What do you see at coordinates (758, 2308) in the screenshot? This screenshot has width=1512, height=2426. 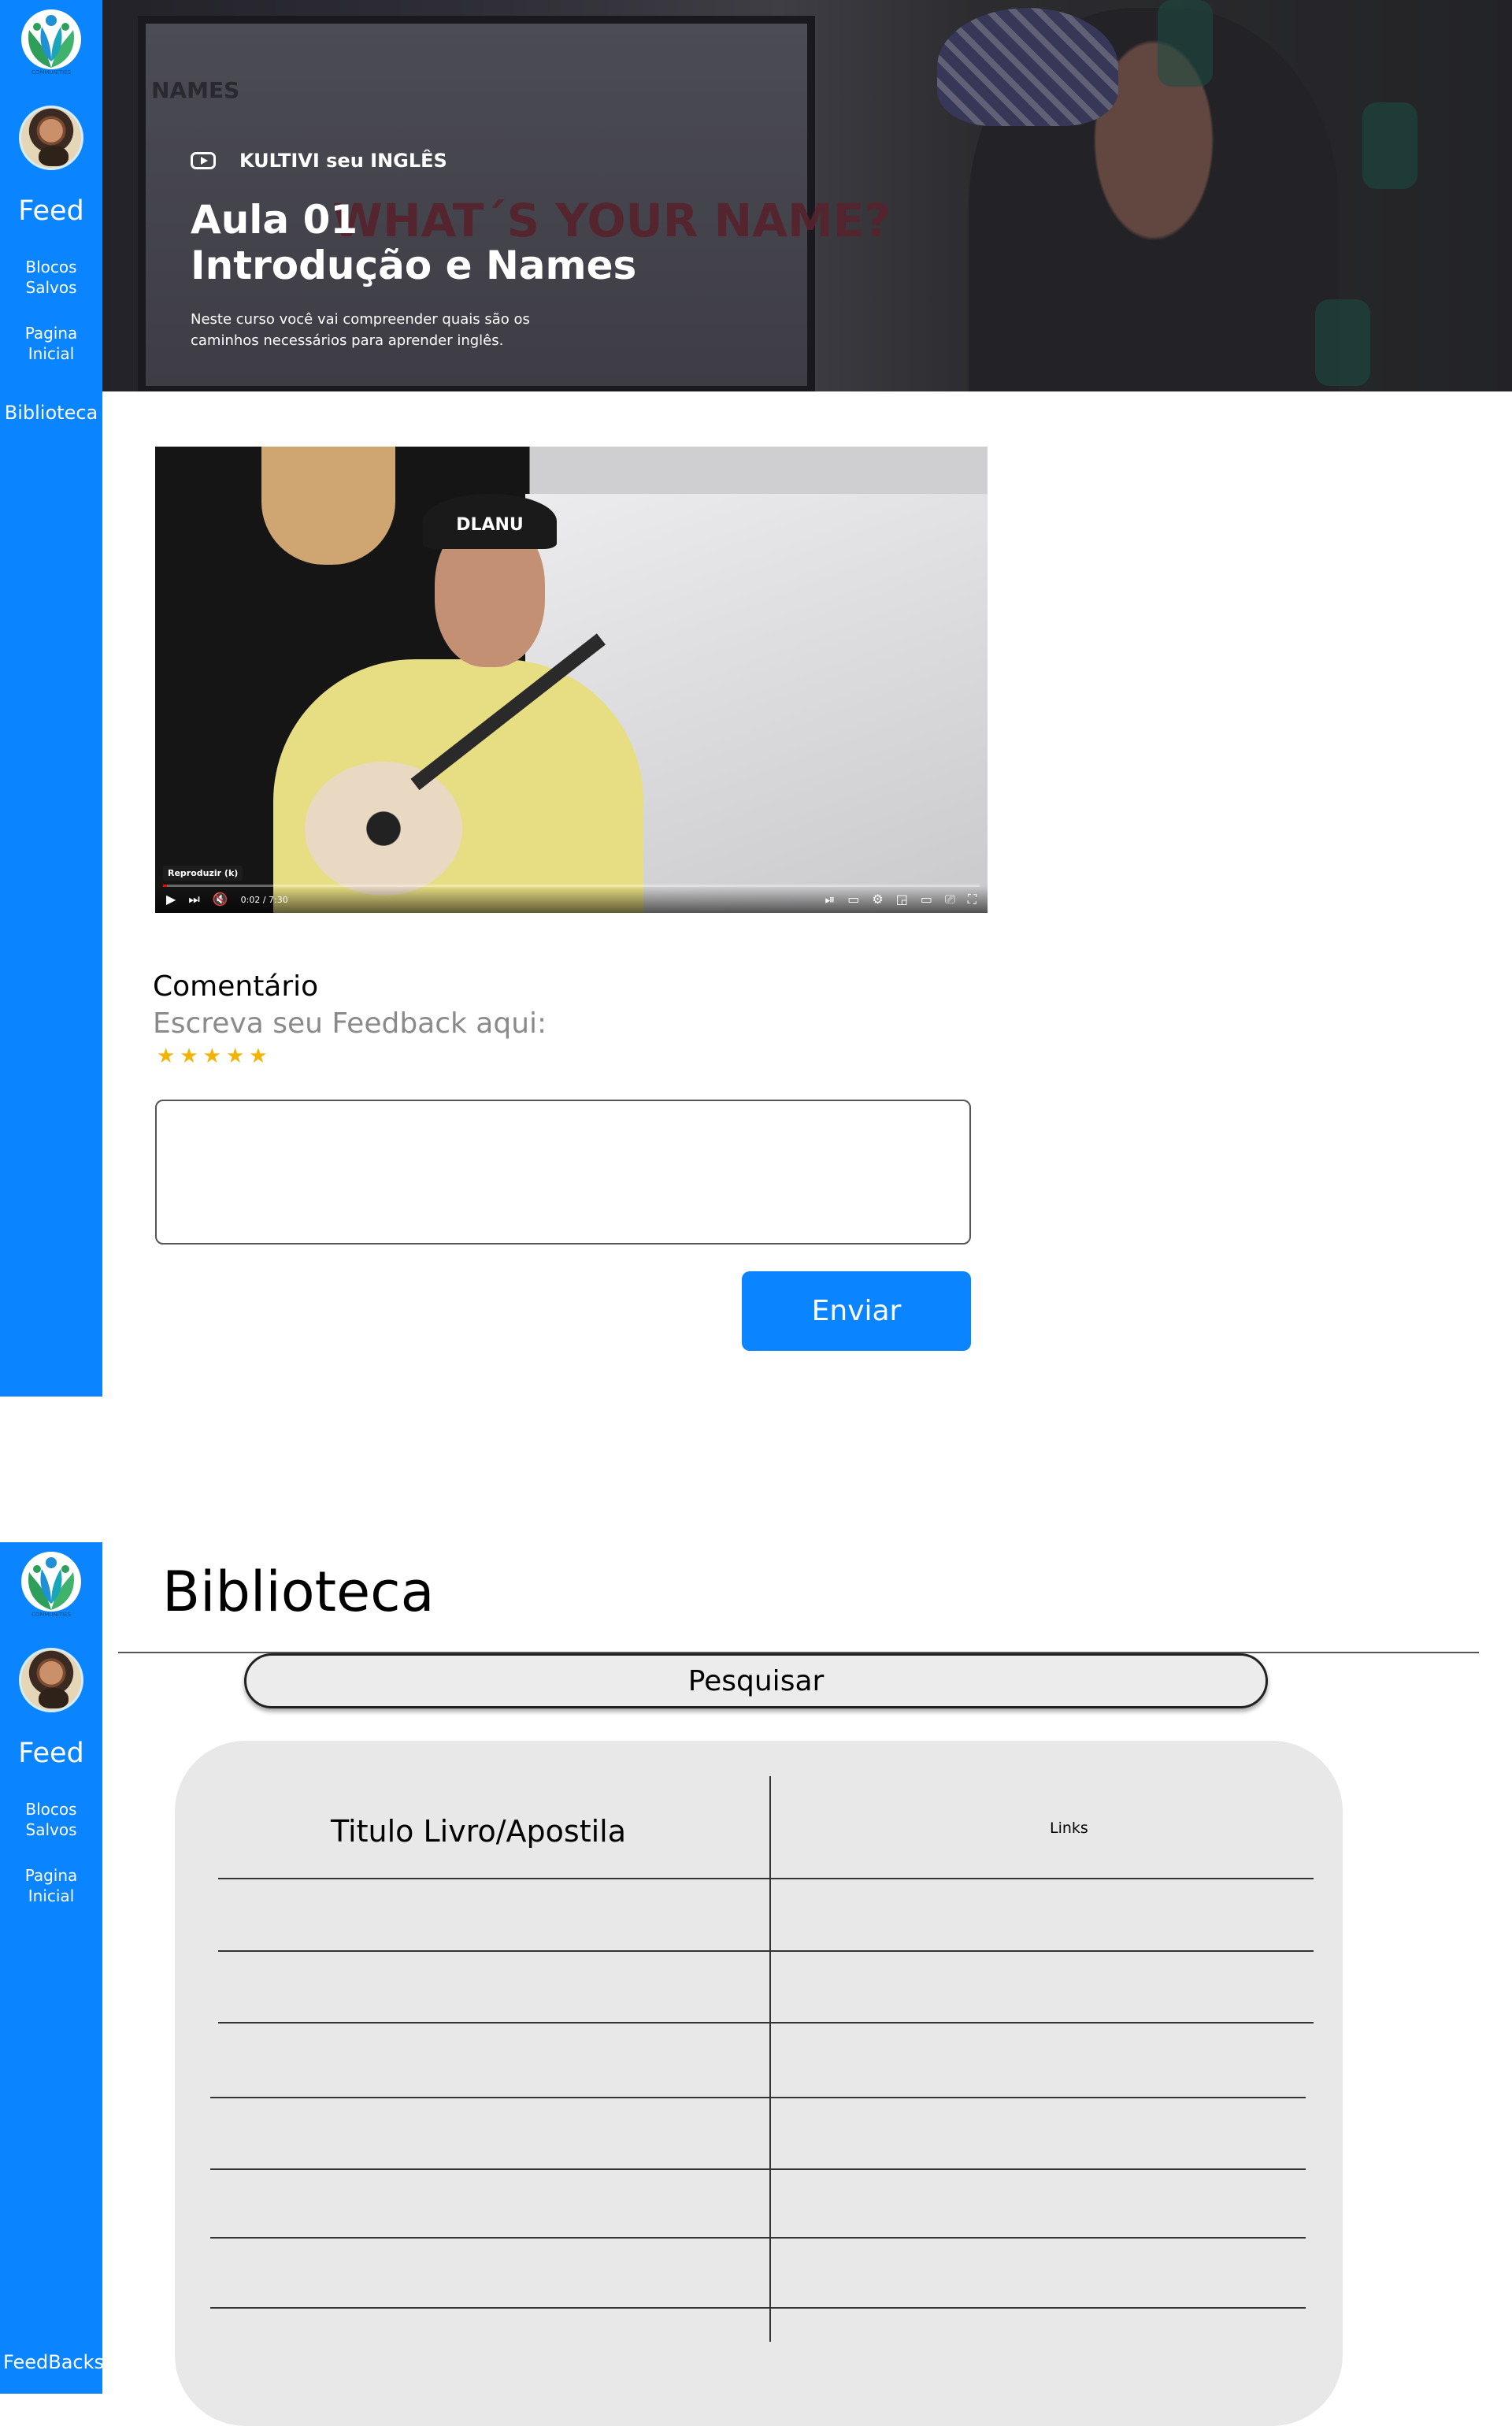 I see `row-divider` at bounding box center [758, 2308].